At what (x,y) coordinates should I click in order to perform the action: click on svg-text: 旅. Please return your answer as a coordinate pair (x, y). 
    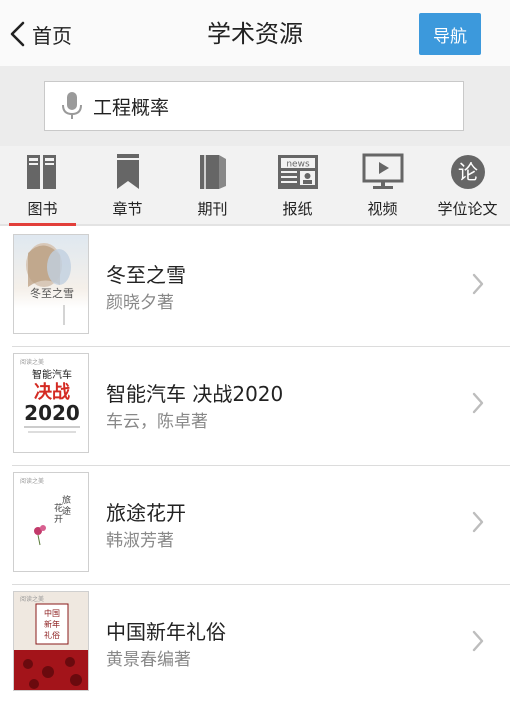
    Looking at the image, I should click on (66, 500).